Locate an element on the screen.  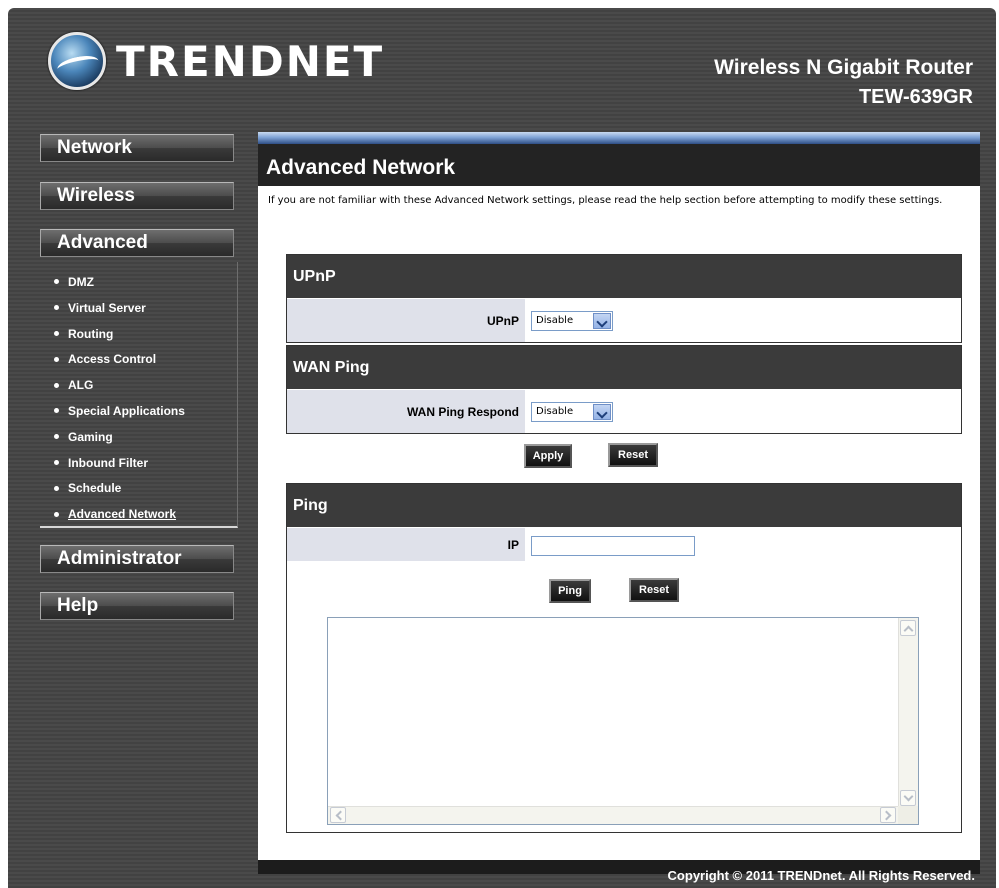
wan-ping-respond-label: WAN Ping Respond is located at coordinates (406, 411).